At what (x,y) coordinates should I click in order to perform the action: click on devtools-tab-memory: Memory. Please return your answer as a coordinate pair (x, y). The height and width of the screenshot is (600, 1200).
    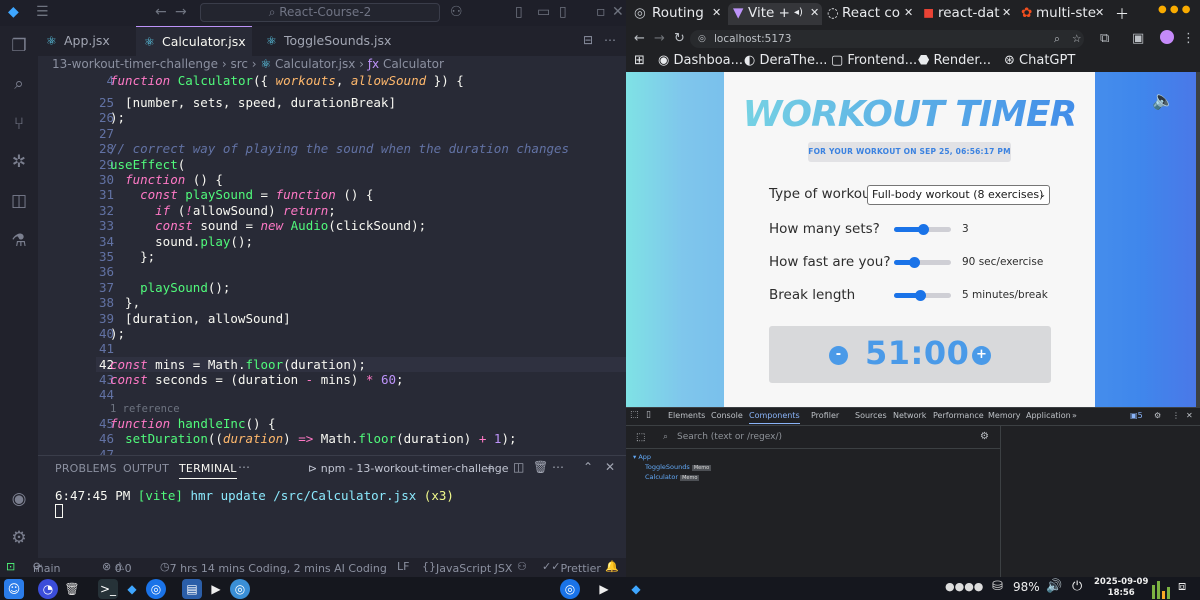
    Looking at the image, I should click on (1004, 415).